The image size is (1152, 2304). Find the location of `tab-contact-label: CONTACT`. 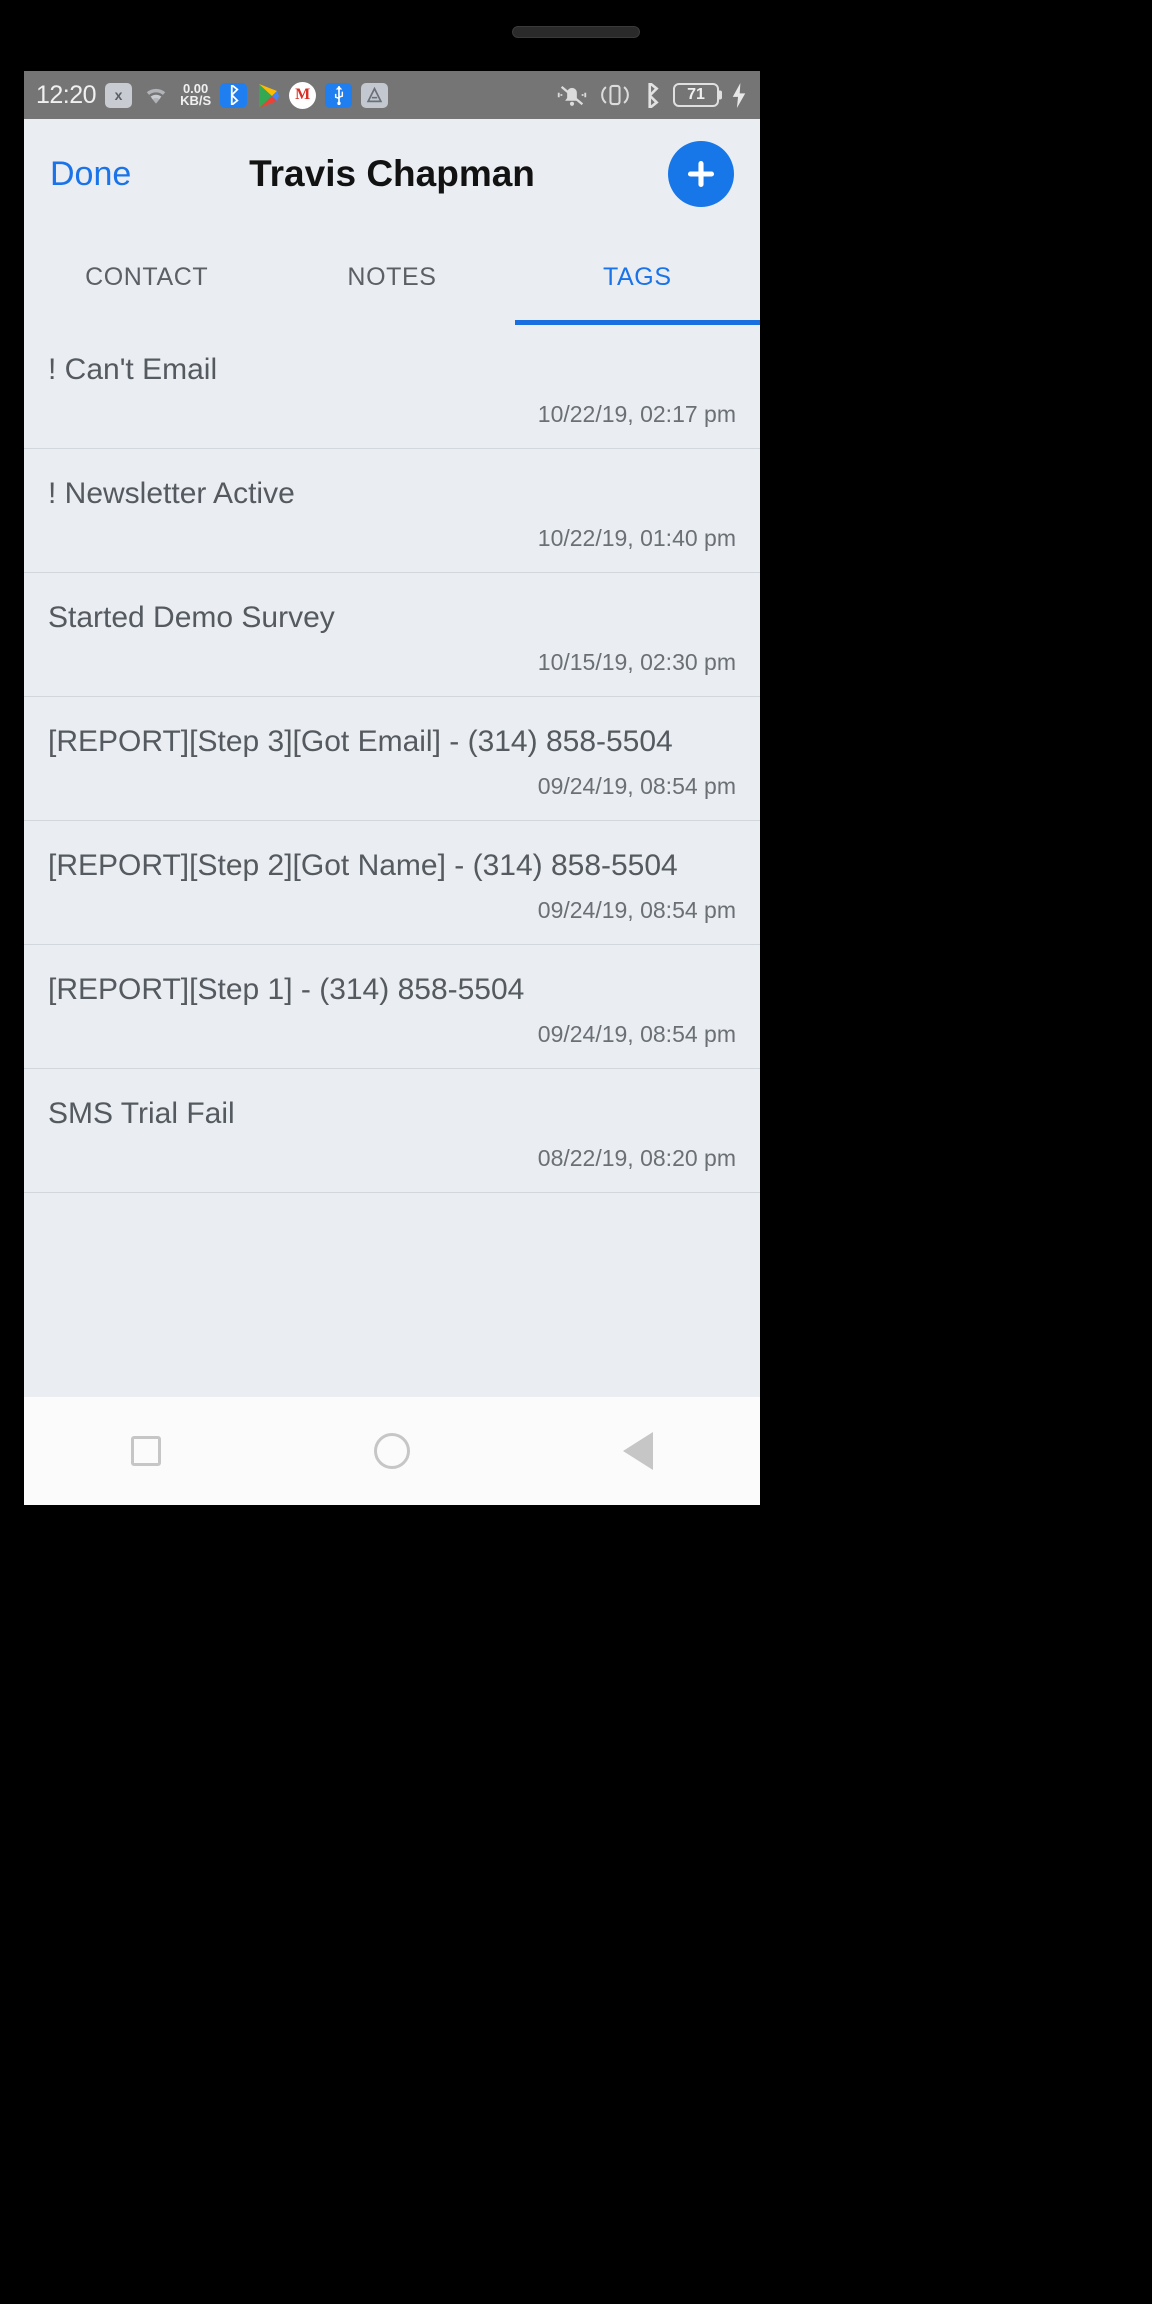

tab-contact-label: CONTACT is located at coordinates (147, 276).